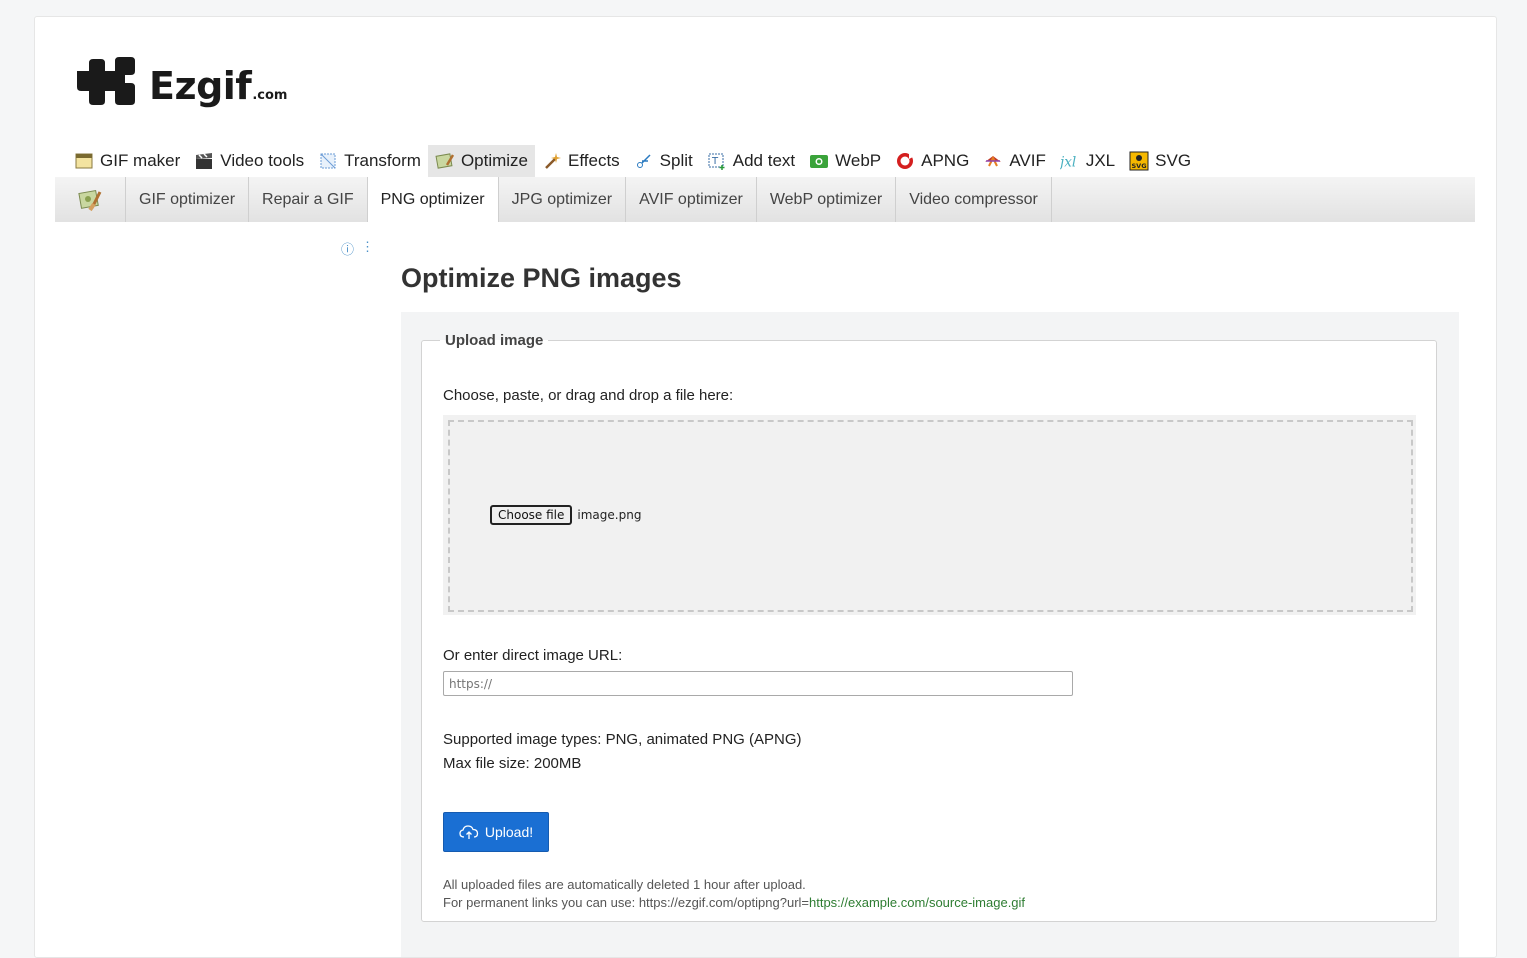  Describe the element at coordinates (917, 902) in the screenshot. I see `permanent-link-example: https://example.com/source-image.gif` at that location.